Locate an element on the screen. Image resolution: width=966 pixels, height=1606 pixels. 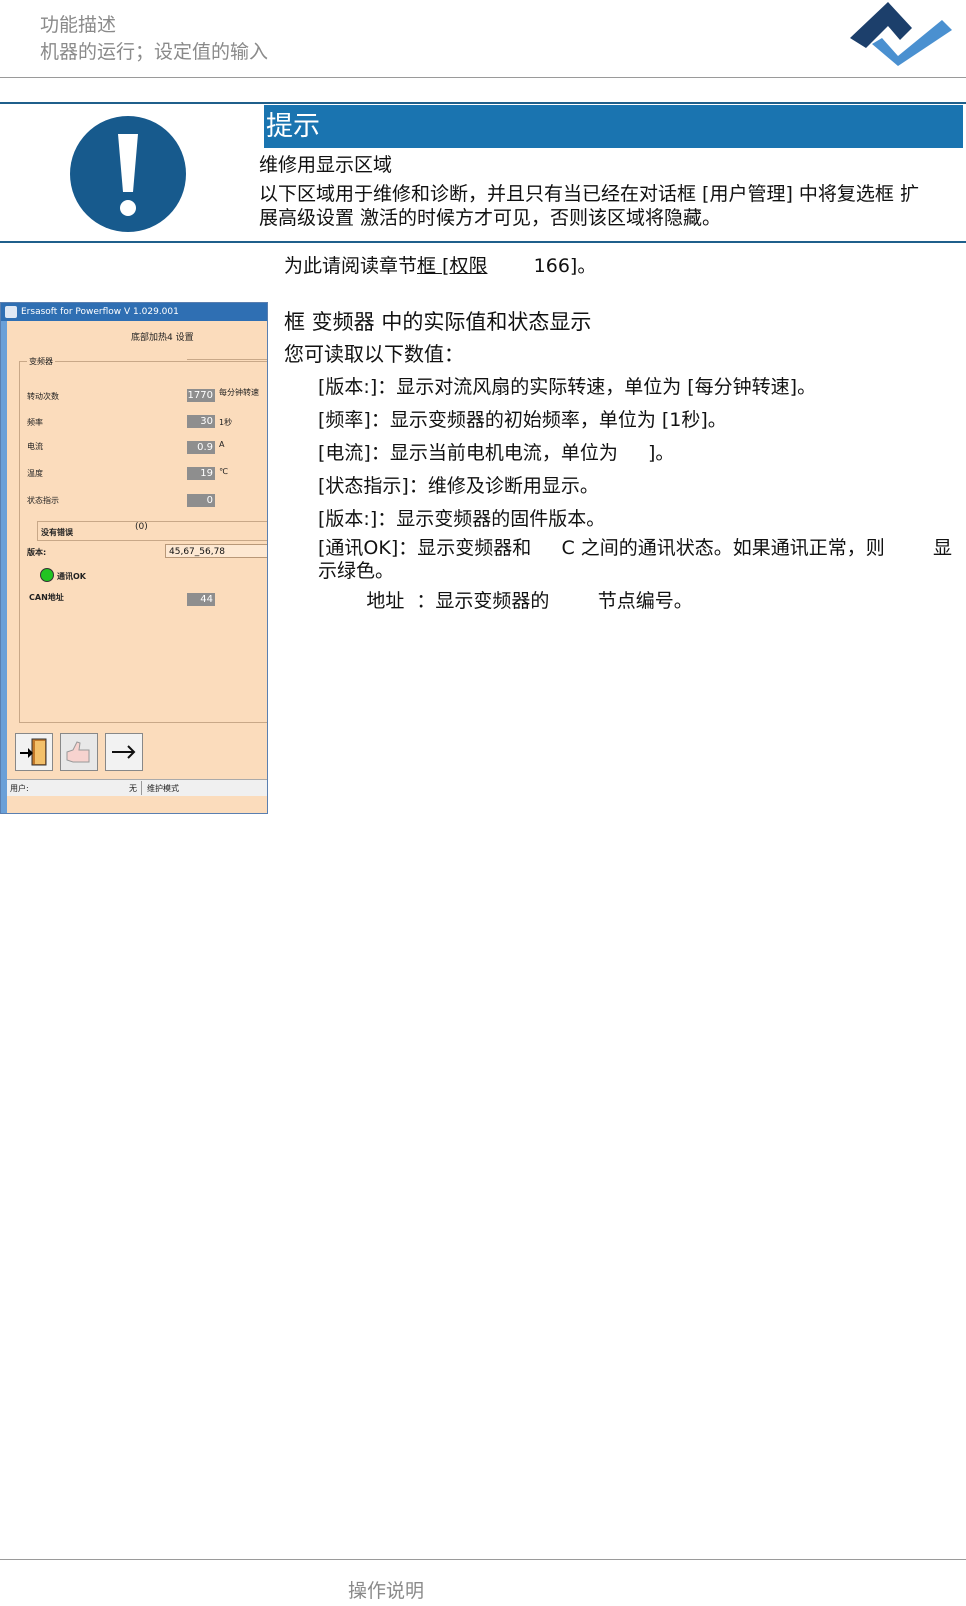
statusbar-mode: 维护模式 is located at coordinates (163, 788).